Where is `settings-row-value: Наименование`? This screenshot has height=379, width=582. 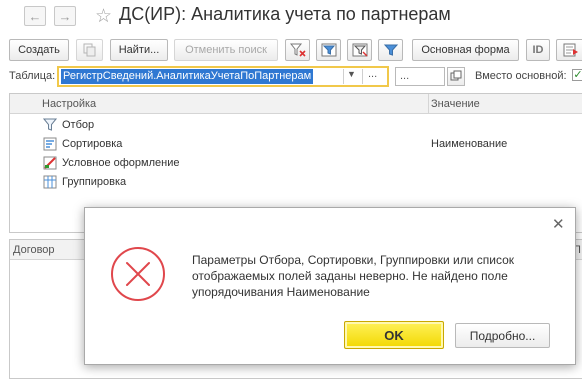 settings-row-value: Наименование is located at coordinates (469, 144).